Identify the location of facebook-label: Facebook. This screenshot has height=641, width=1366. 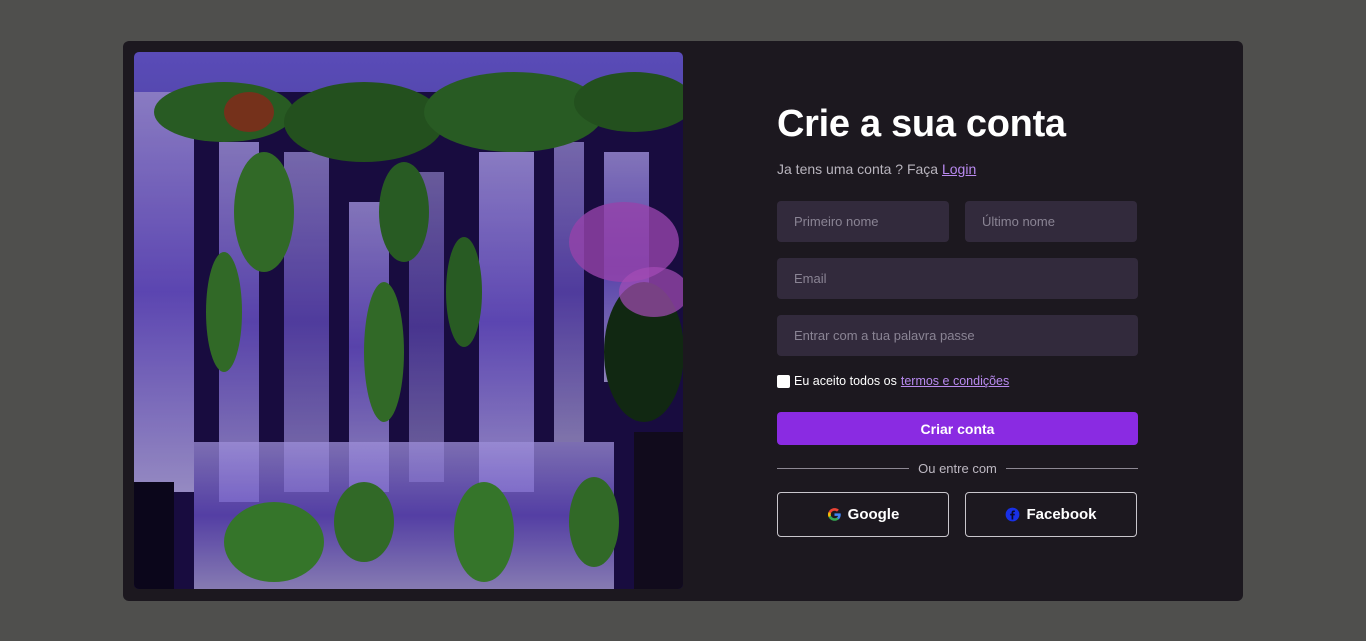
(1061, 514).